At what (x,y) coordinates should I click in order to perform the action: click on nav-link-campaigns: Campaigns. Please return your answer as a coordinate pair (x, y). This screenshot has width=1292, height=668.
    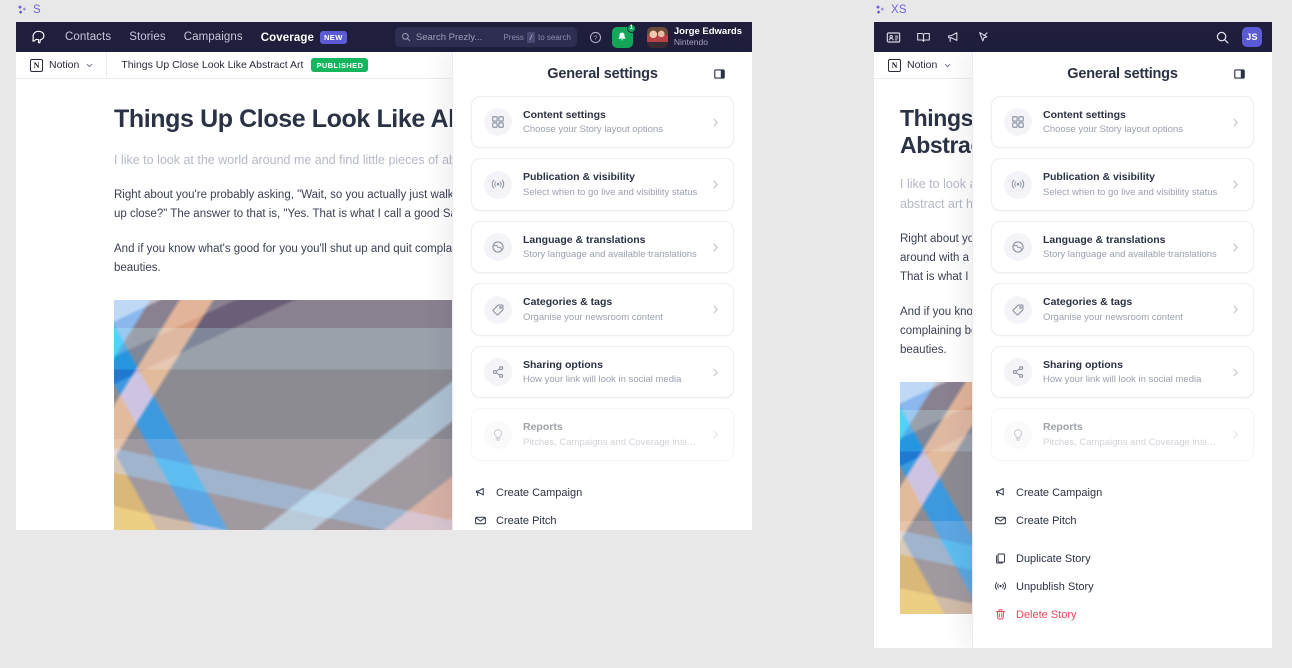
    Looking at the image, I should click on (213, 37).